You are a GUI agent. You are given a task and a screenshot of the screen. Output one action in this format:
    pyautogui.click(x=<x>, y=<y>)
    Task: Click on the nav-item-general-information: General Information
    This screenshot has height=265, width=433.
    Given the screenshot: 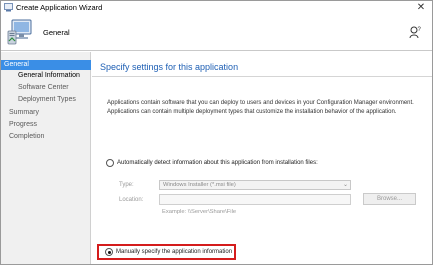 What is the action you would take?
    pyautogui.click(x=46, y=76)
    